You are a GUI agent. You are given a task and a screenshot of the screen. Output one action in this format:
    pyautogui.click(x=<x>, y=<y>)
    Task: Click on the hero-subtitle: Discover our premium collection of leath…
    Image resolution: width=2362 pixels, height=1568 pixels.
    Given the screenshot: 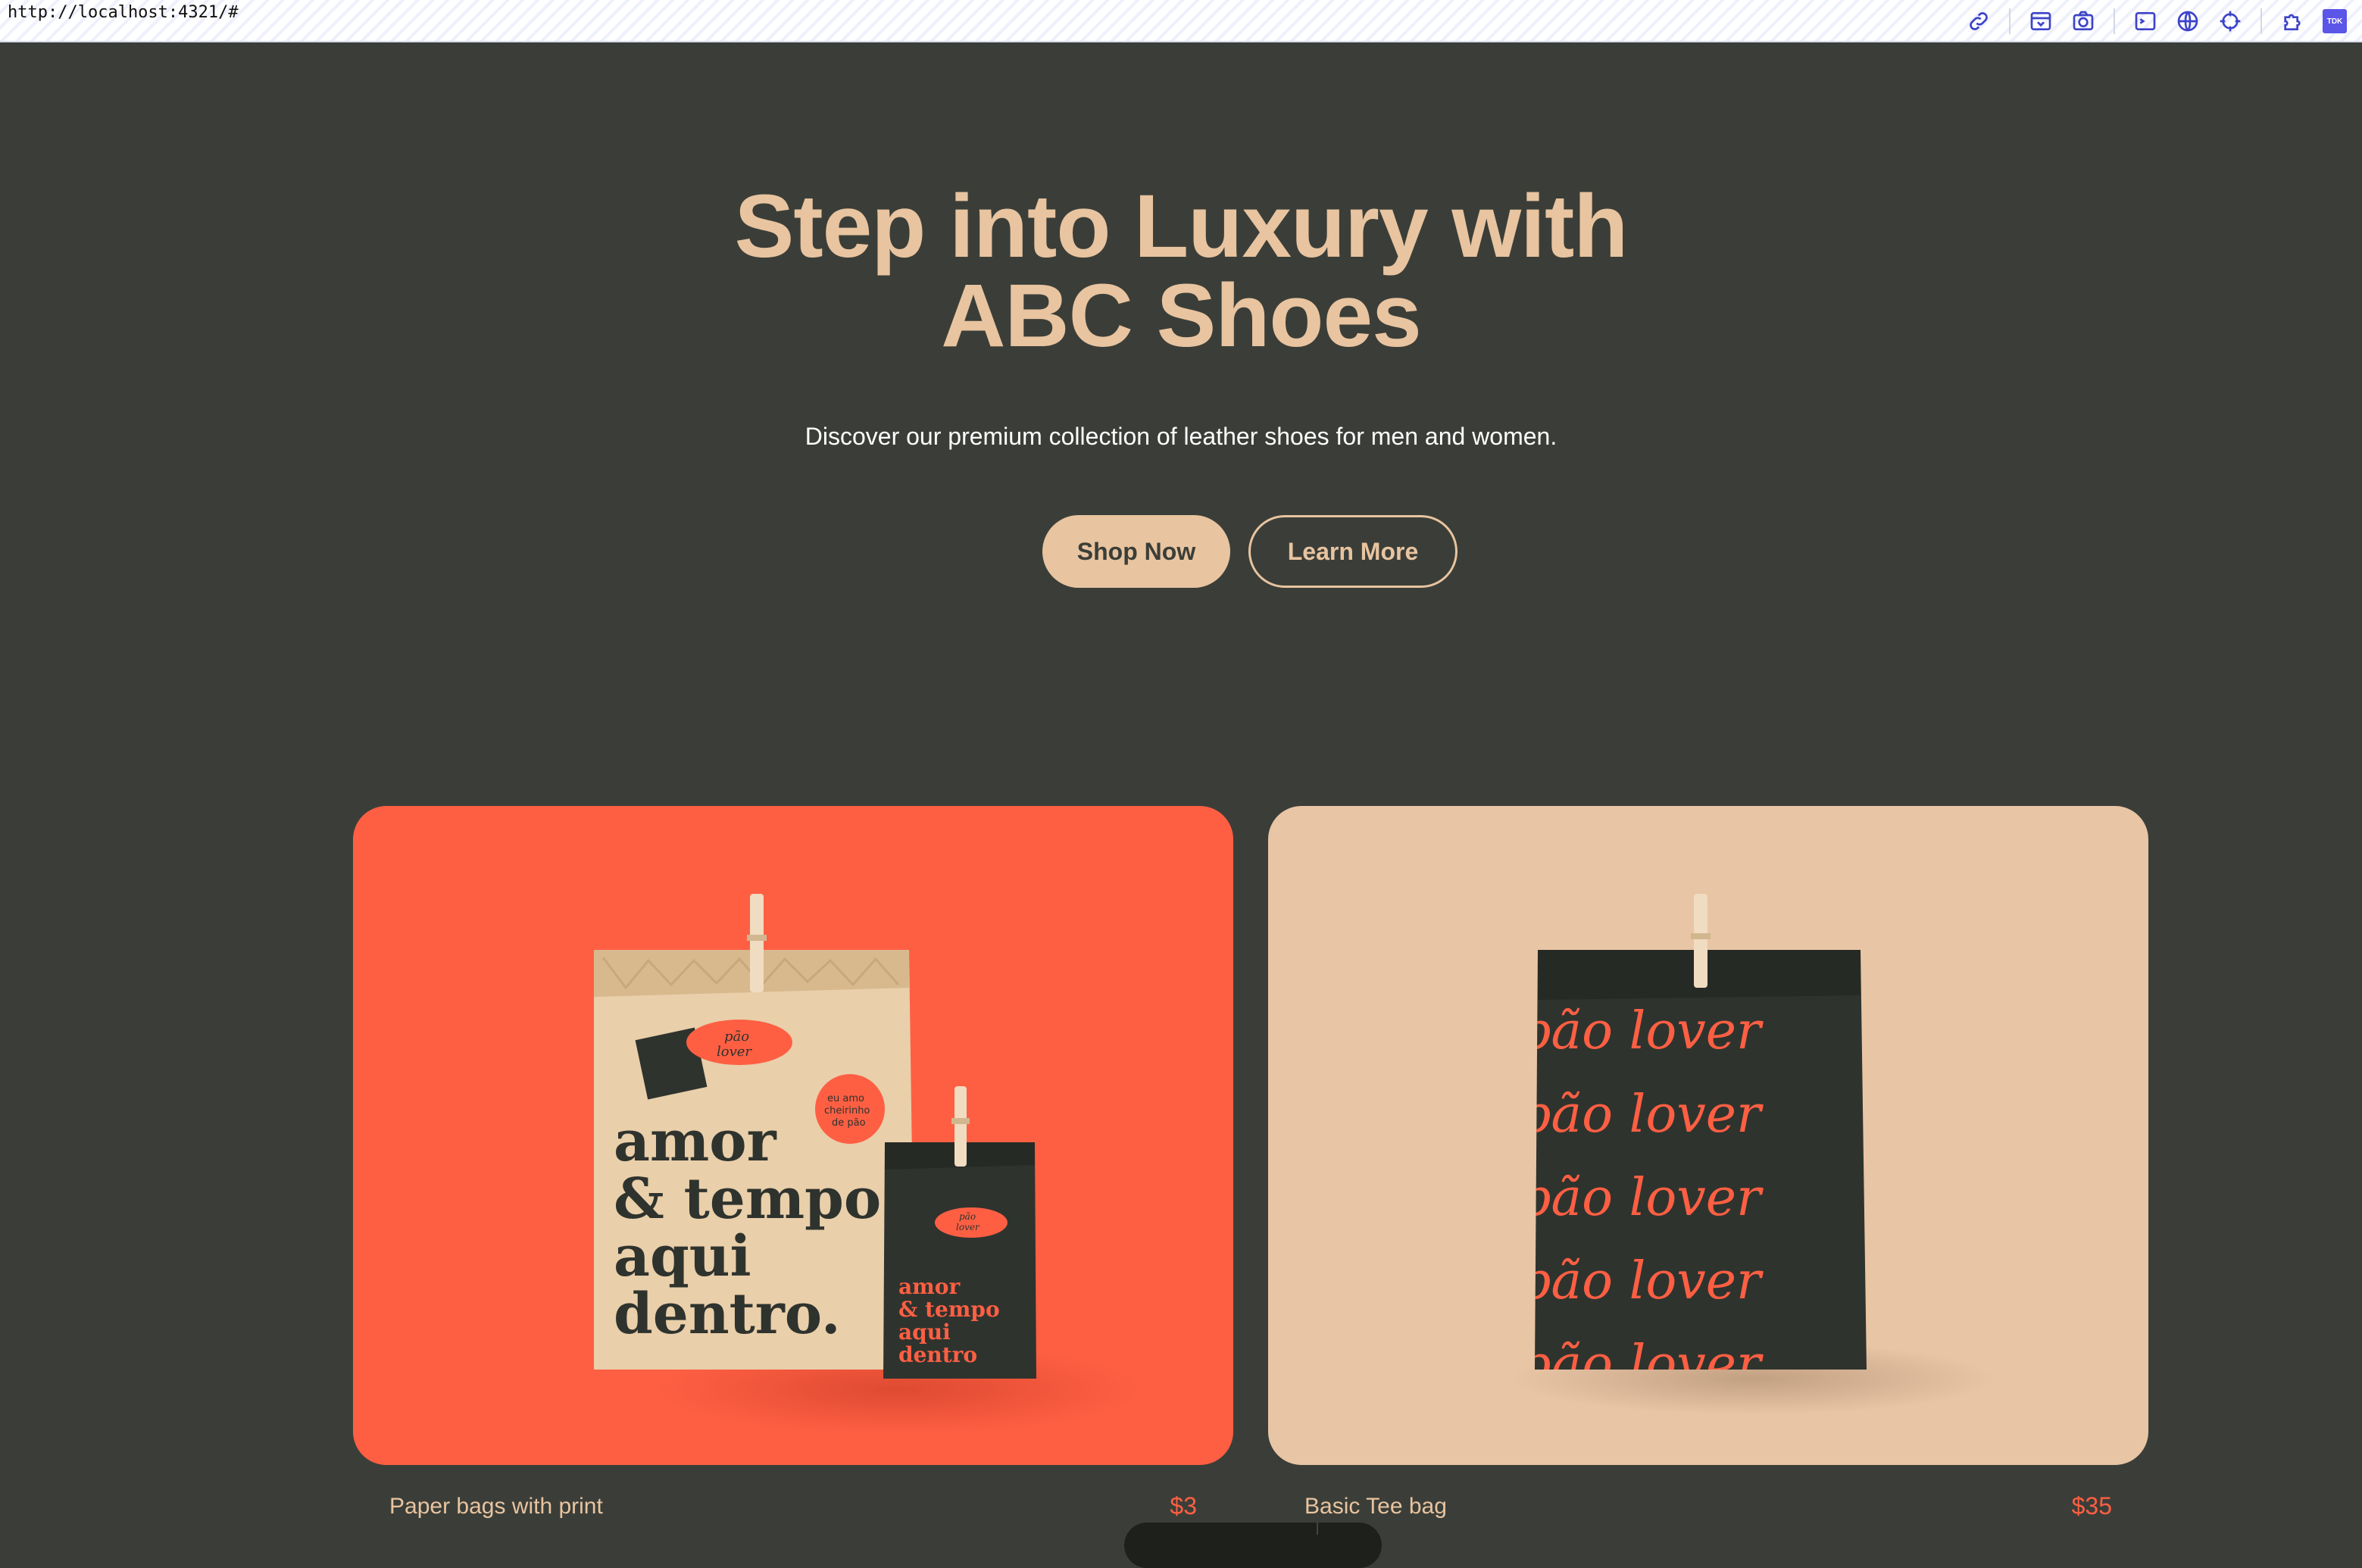 What is the action you would take?
    pyautogui.click(x=1181, y=436)
    